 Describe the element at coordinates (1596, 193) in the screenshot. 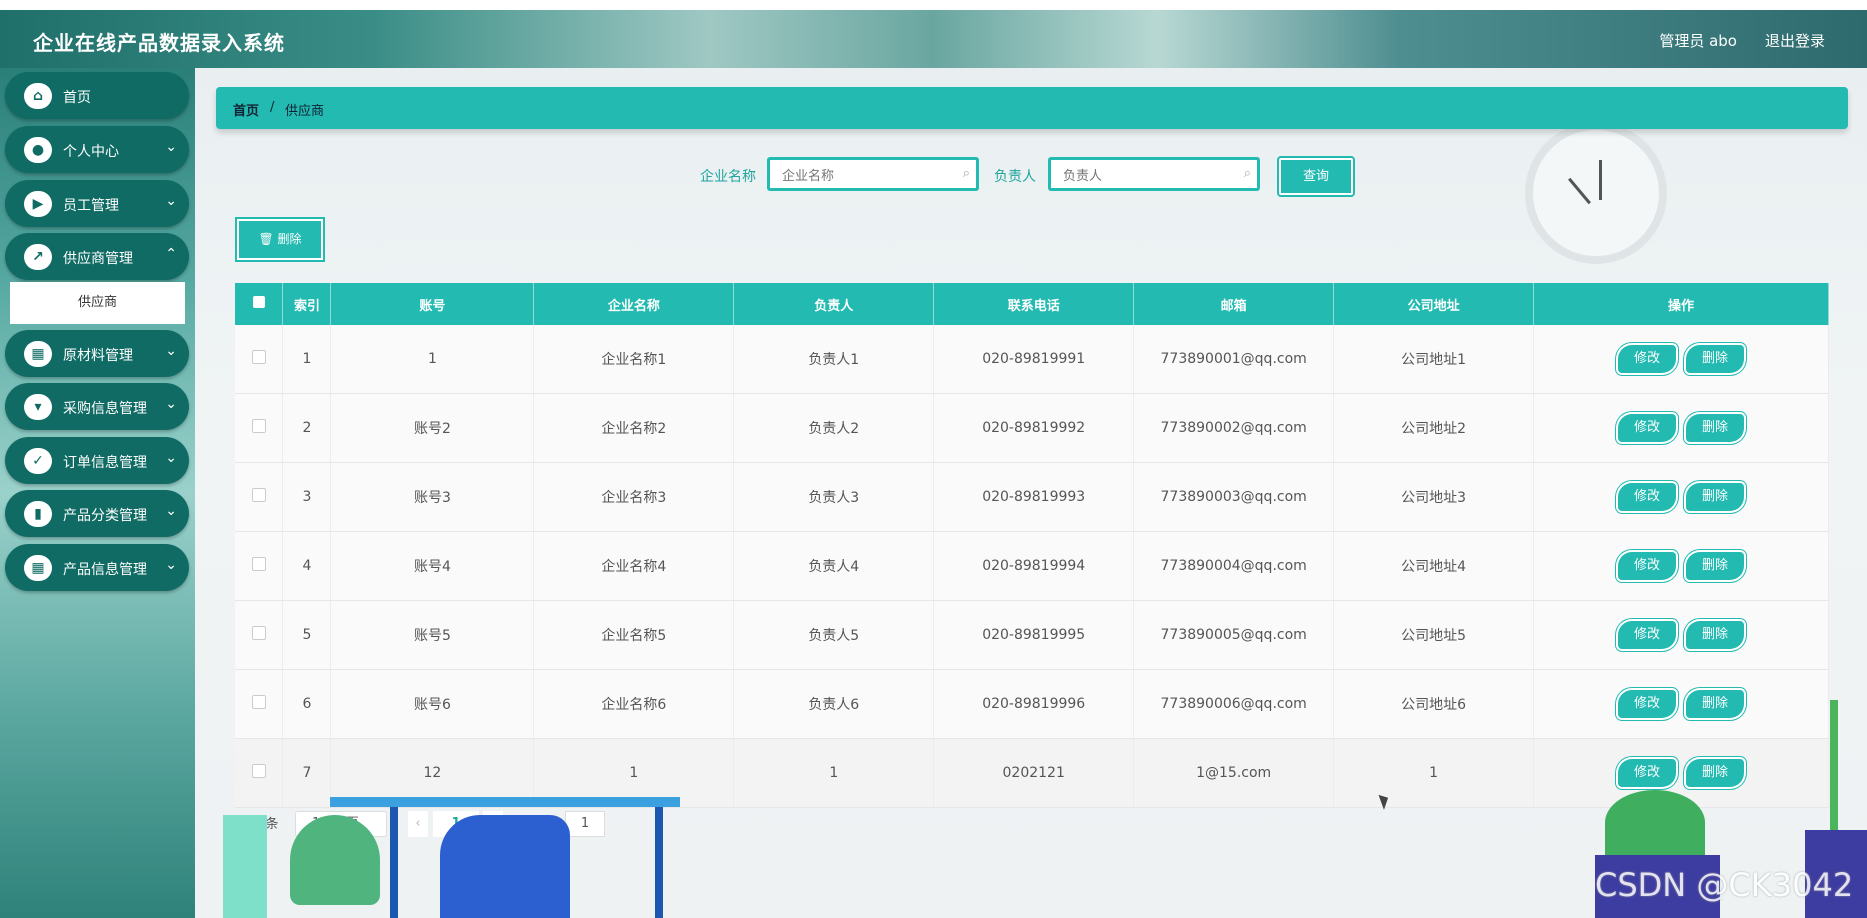

I see `clock-illustration` at that location.